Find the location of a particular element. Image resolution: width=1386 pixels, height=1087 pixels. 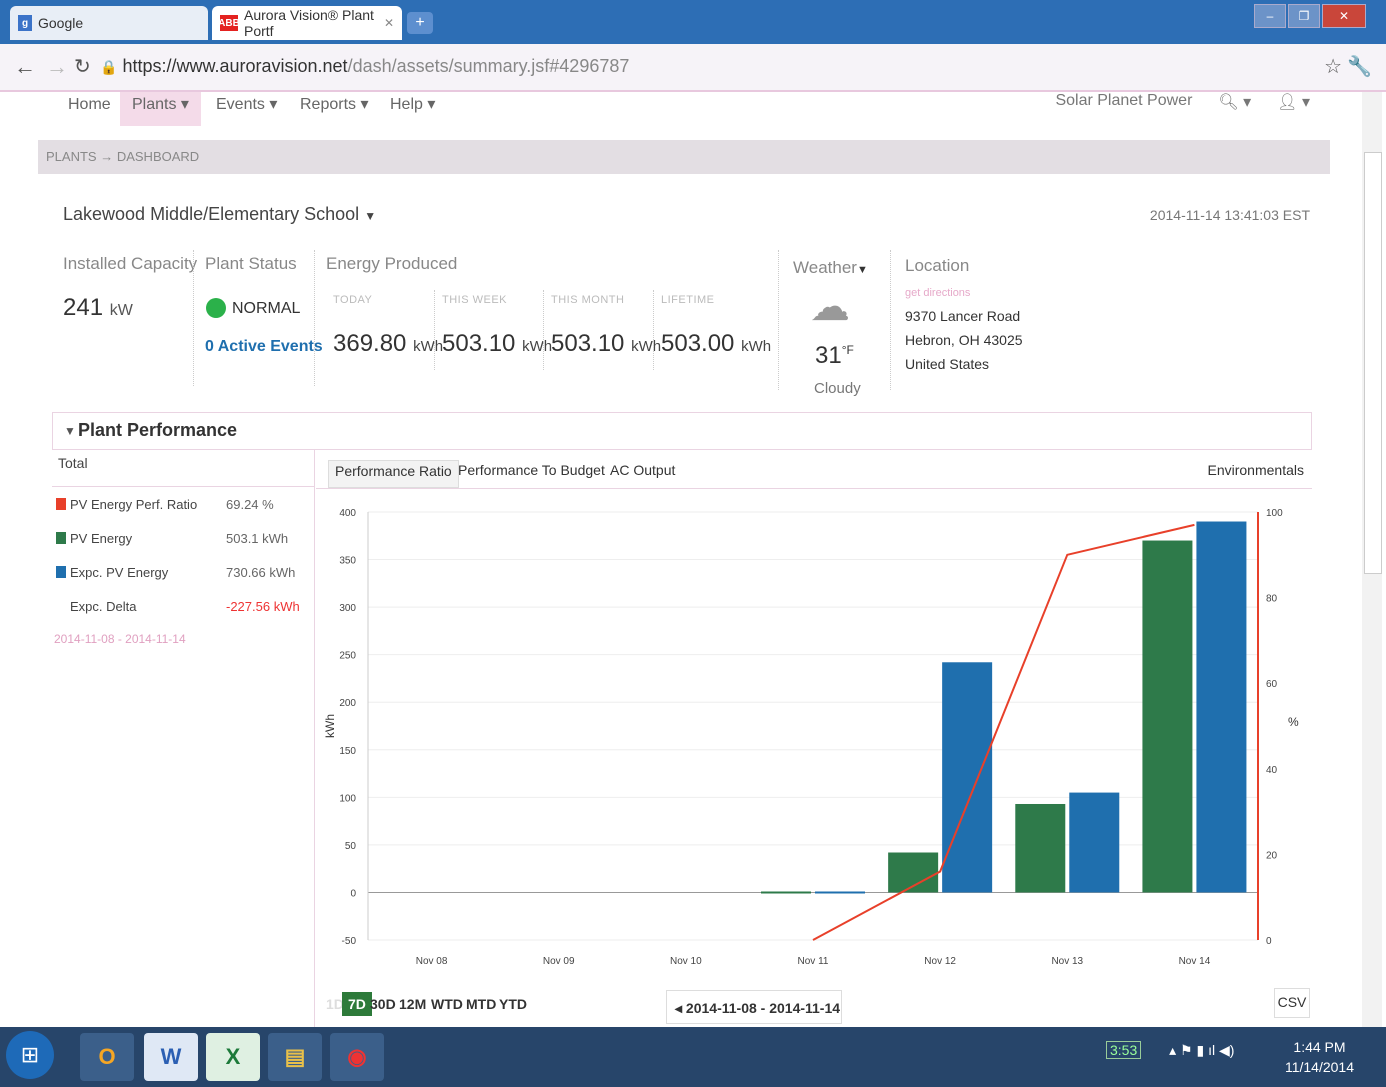

chrome-icon: ◉ is located at coordinates (357, 1057).